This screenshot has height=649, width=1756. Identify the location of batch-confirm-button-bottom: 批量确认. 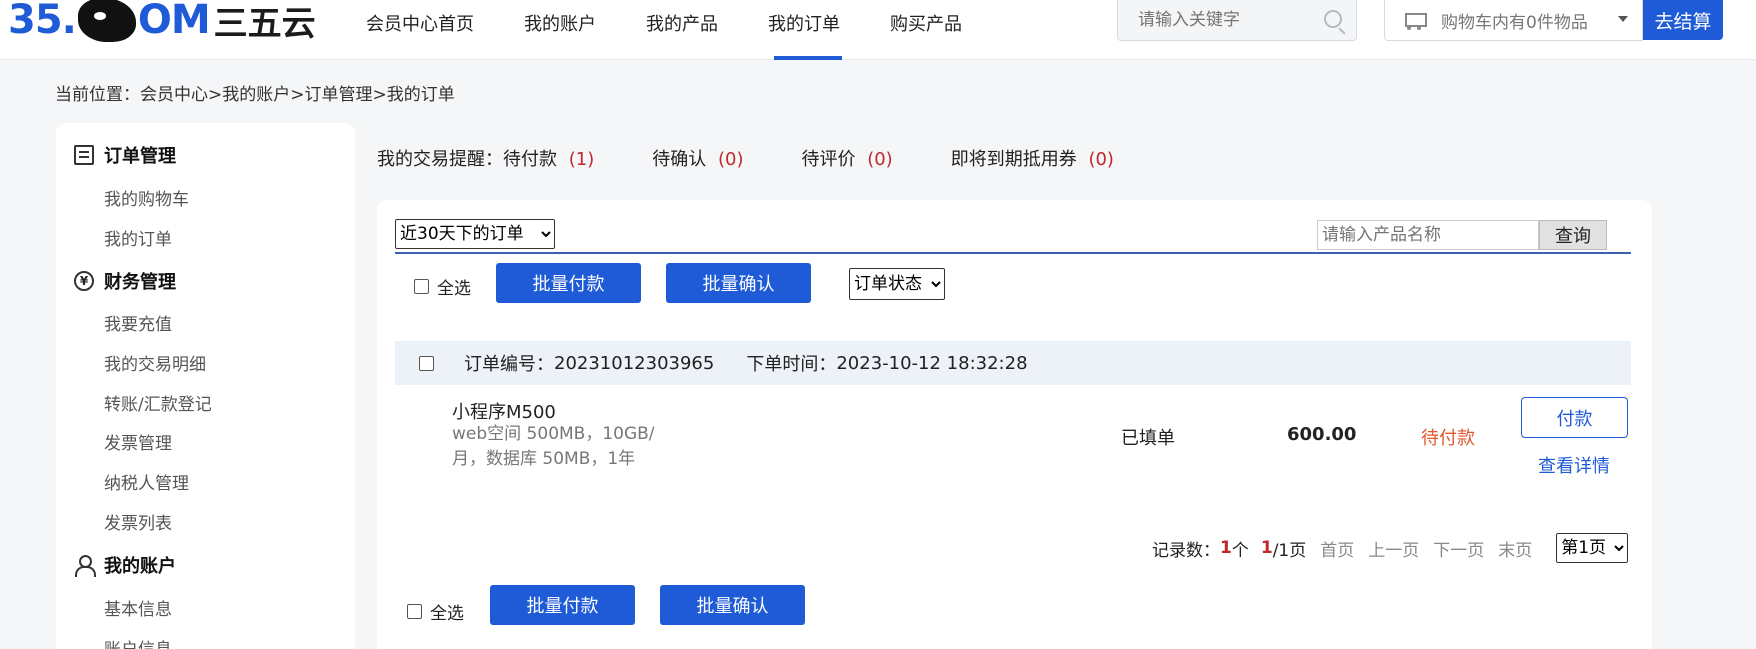
(732, 605).